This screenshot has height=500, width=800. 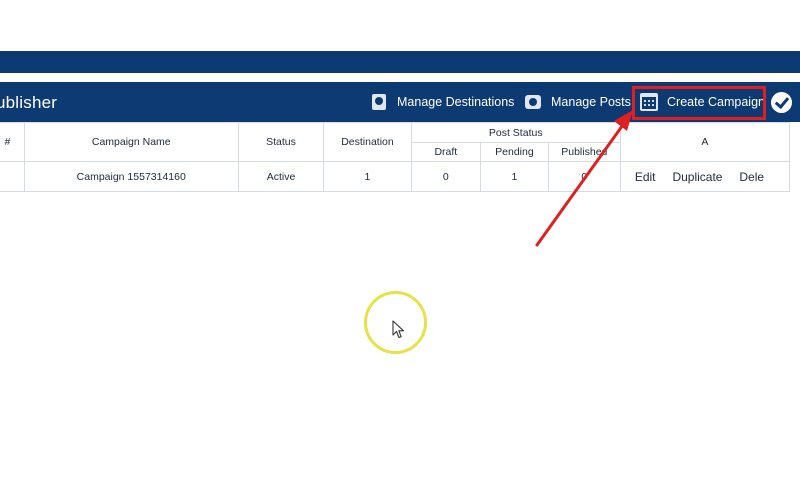 What do you see at coordinates (697, 177) in the screenshot?
I see `duplicate-link: Duplicate` at bounding box center [697, 177].